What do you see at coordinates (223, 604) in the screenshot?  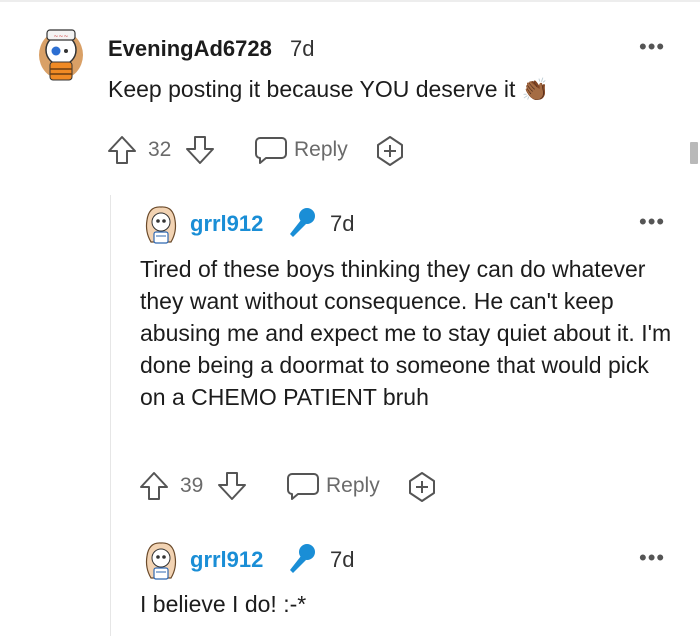 I see `comment-body: I believe I do! :-*` at bounding box center [223, 604].